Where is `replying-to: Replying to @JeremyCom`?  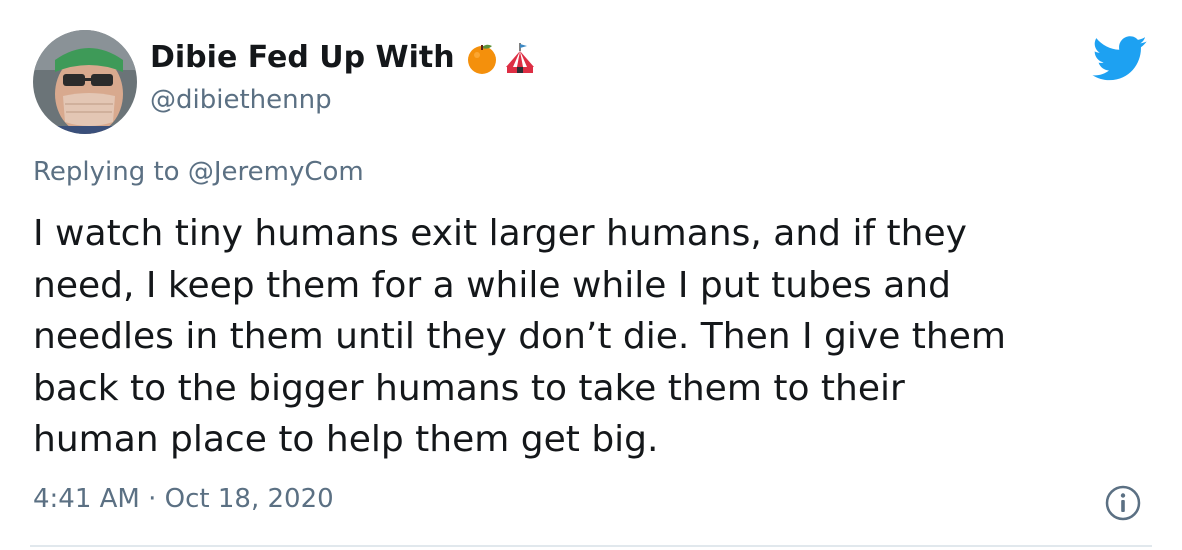
replying-to: Replying to @JeremyCom is located at coordinates (198, 172).